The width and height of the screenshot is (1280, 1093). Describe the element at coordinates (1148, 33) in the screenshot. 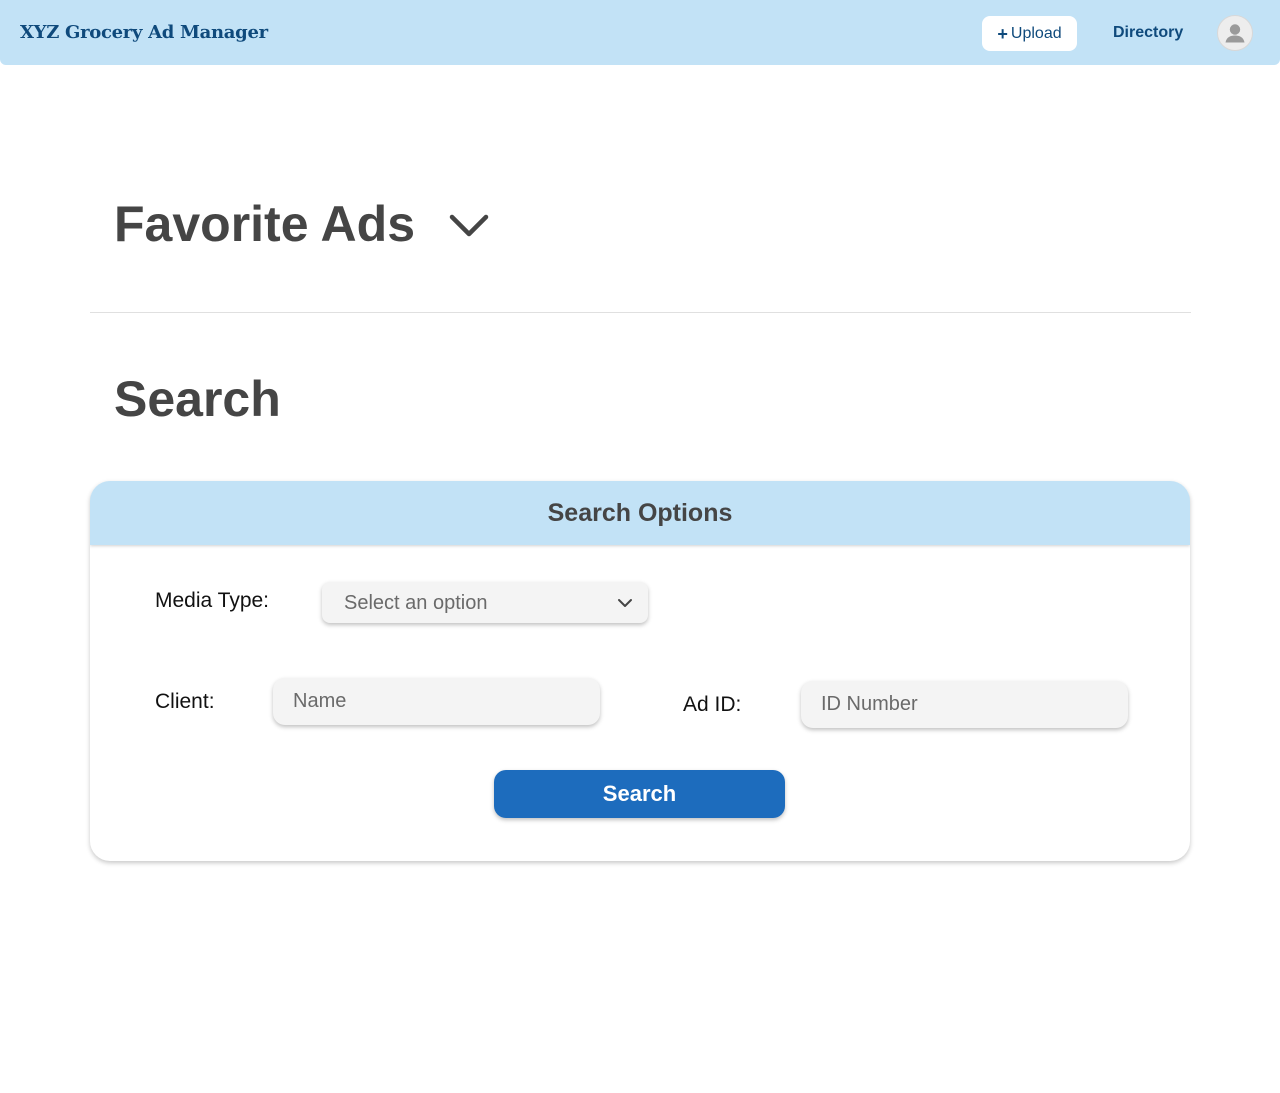

I see `directory-link: Directory` at that location.